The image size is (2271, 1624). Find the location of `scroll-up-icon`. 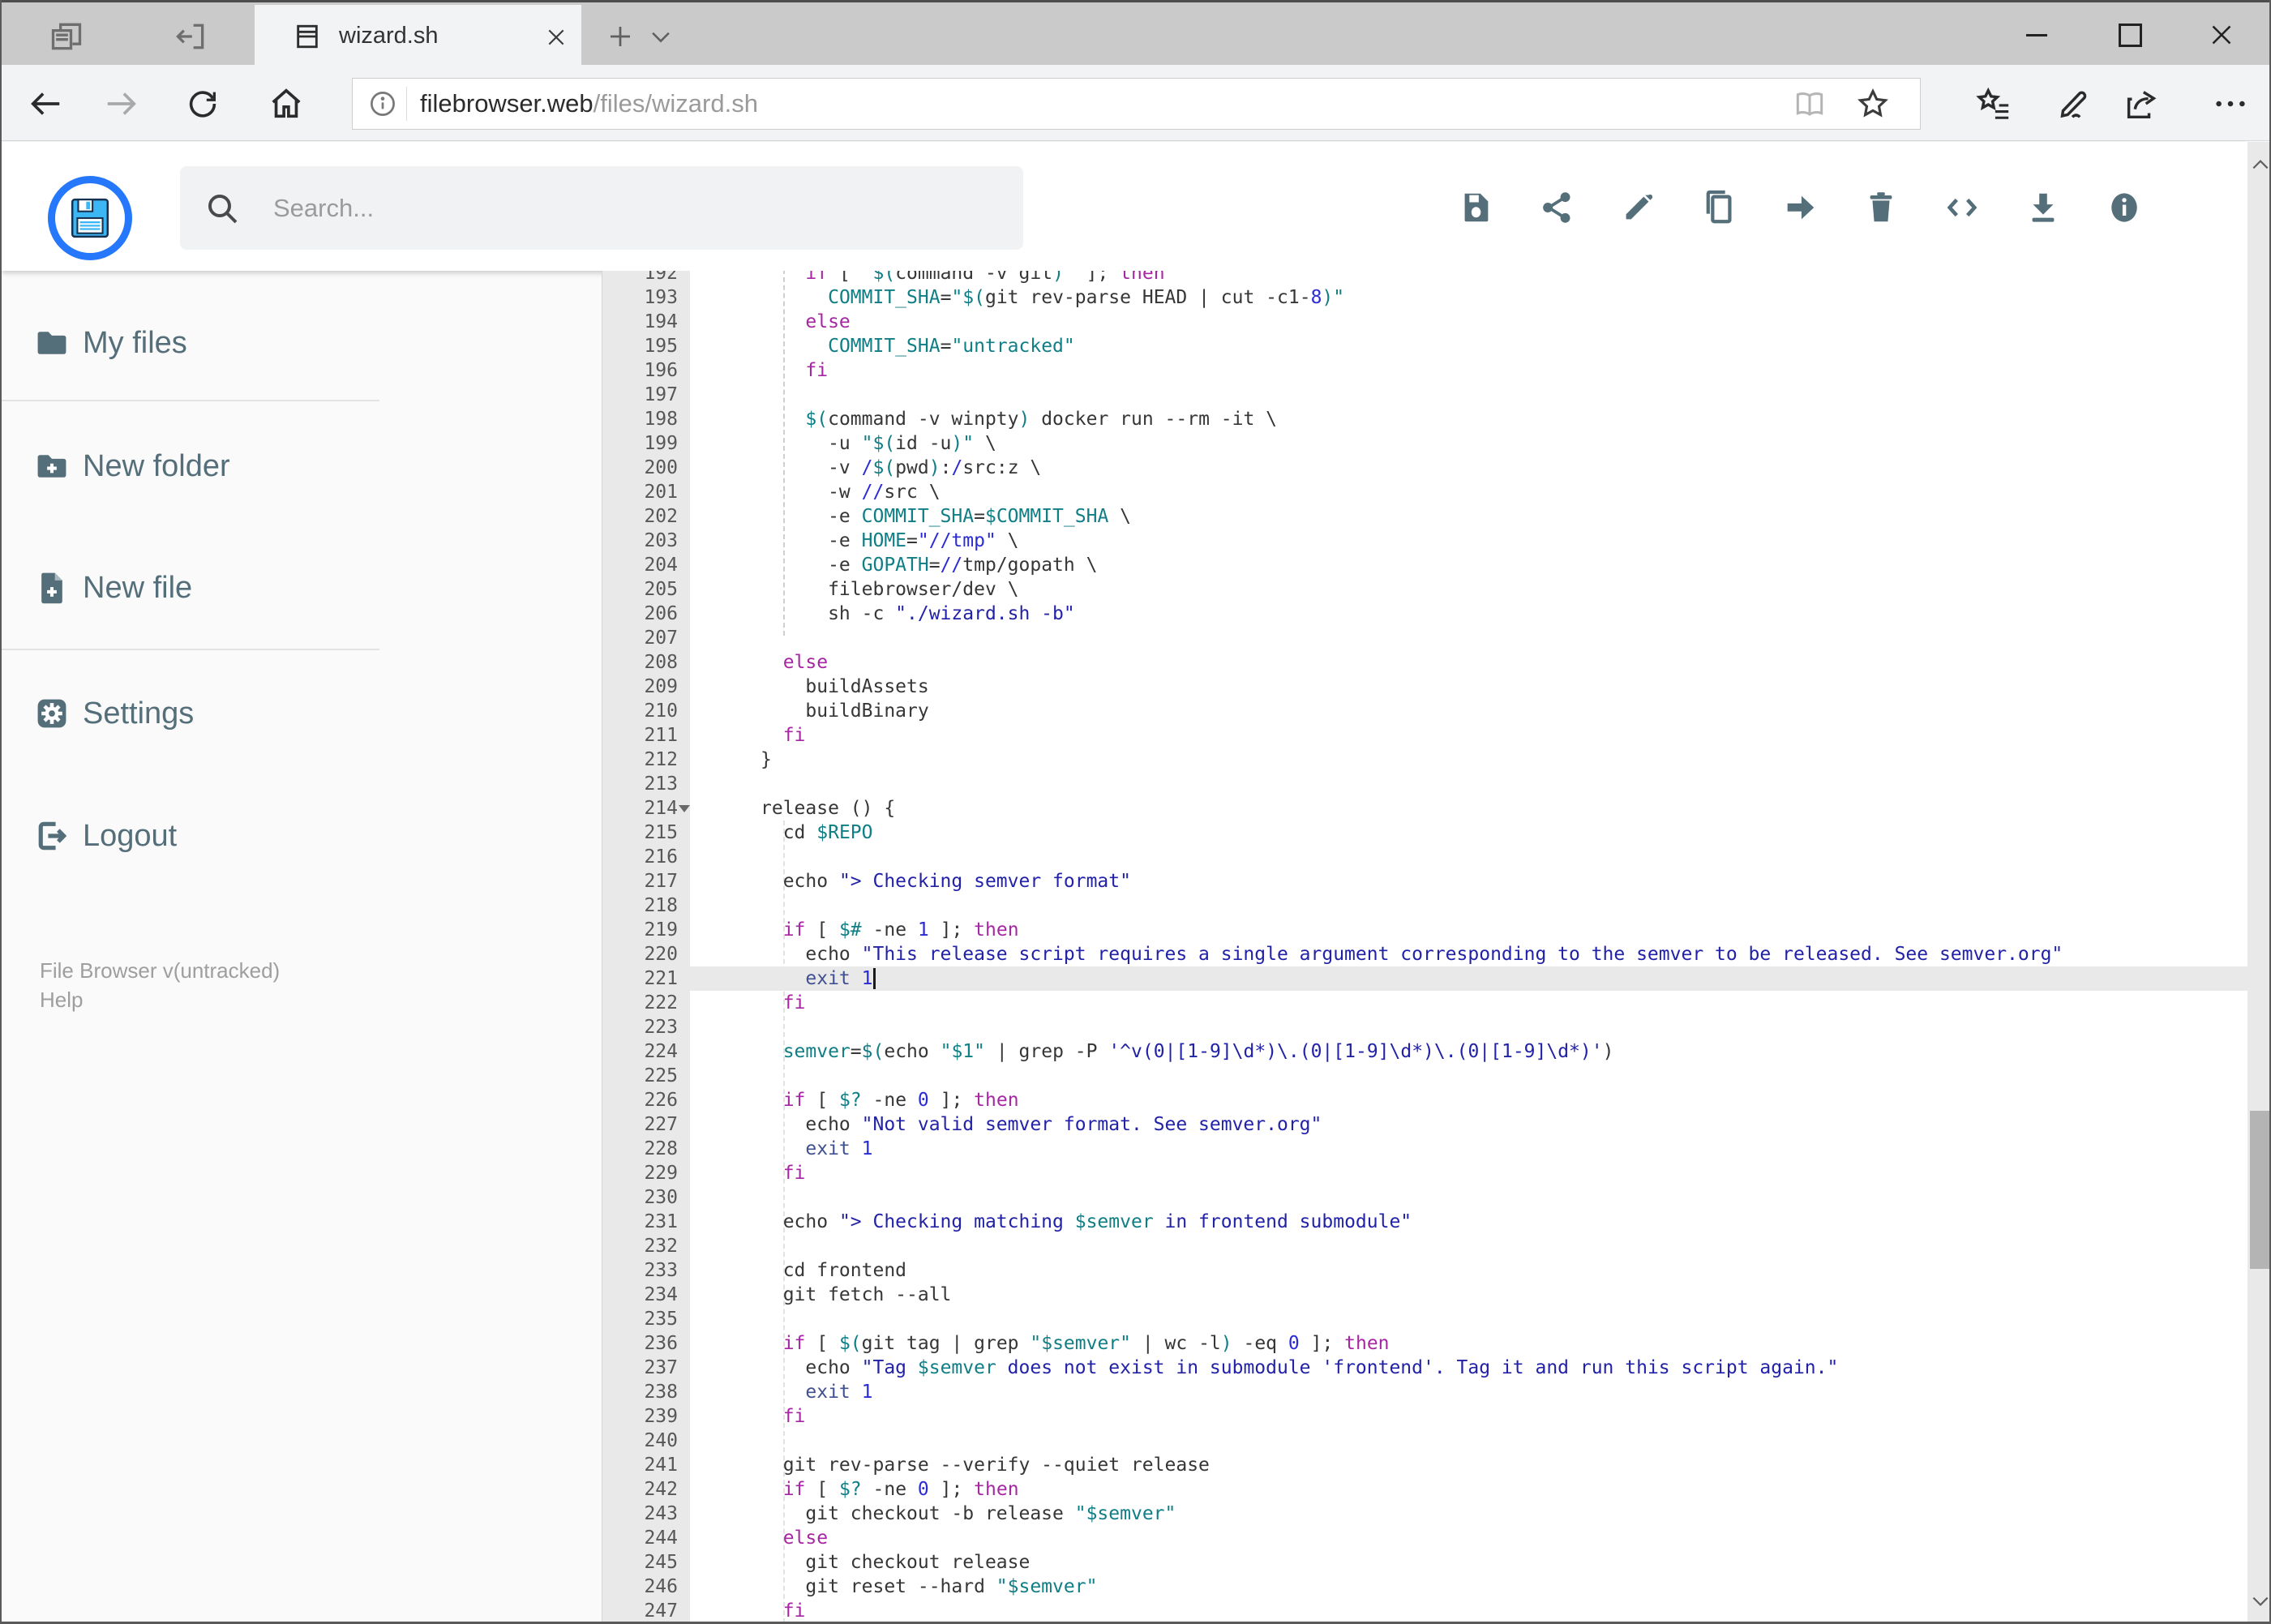

scroll-up-icon is located at coordinates (2258, 165).